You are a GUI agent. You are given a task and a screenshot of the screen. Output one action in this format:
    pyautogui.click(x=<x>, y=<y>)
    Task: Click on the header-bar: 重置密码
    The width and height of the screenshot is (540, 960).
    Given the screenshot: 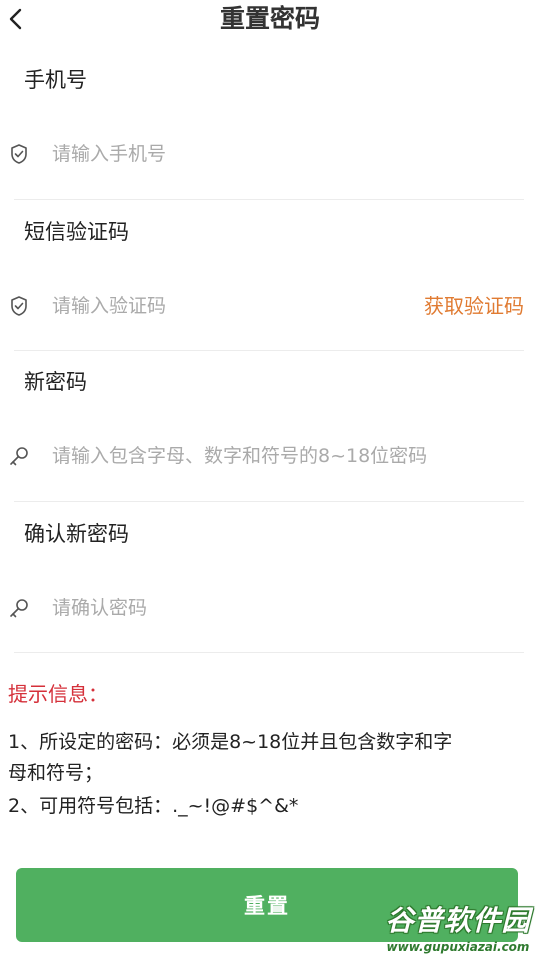 What is the action you would take?
    pyautogui.click(x=270, y=20)
    